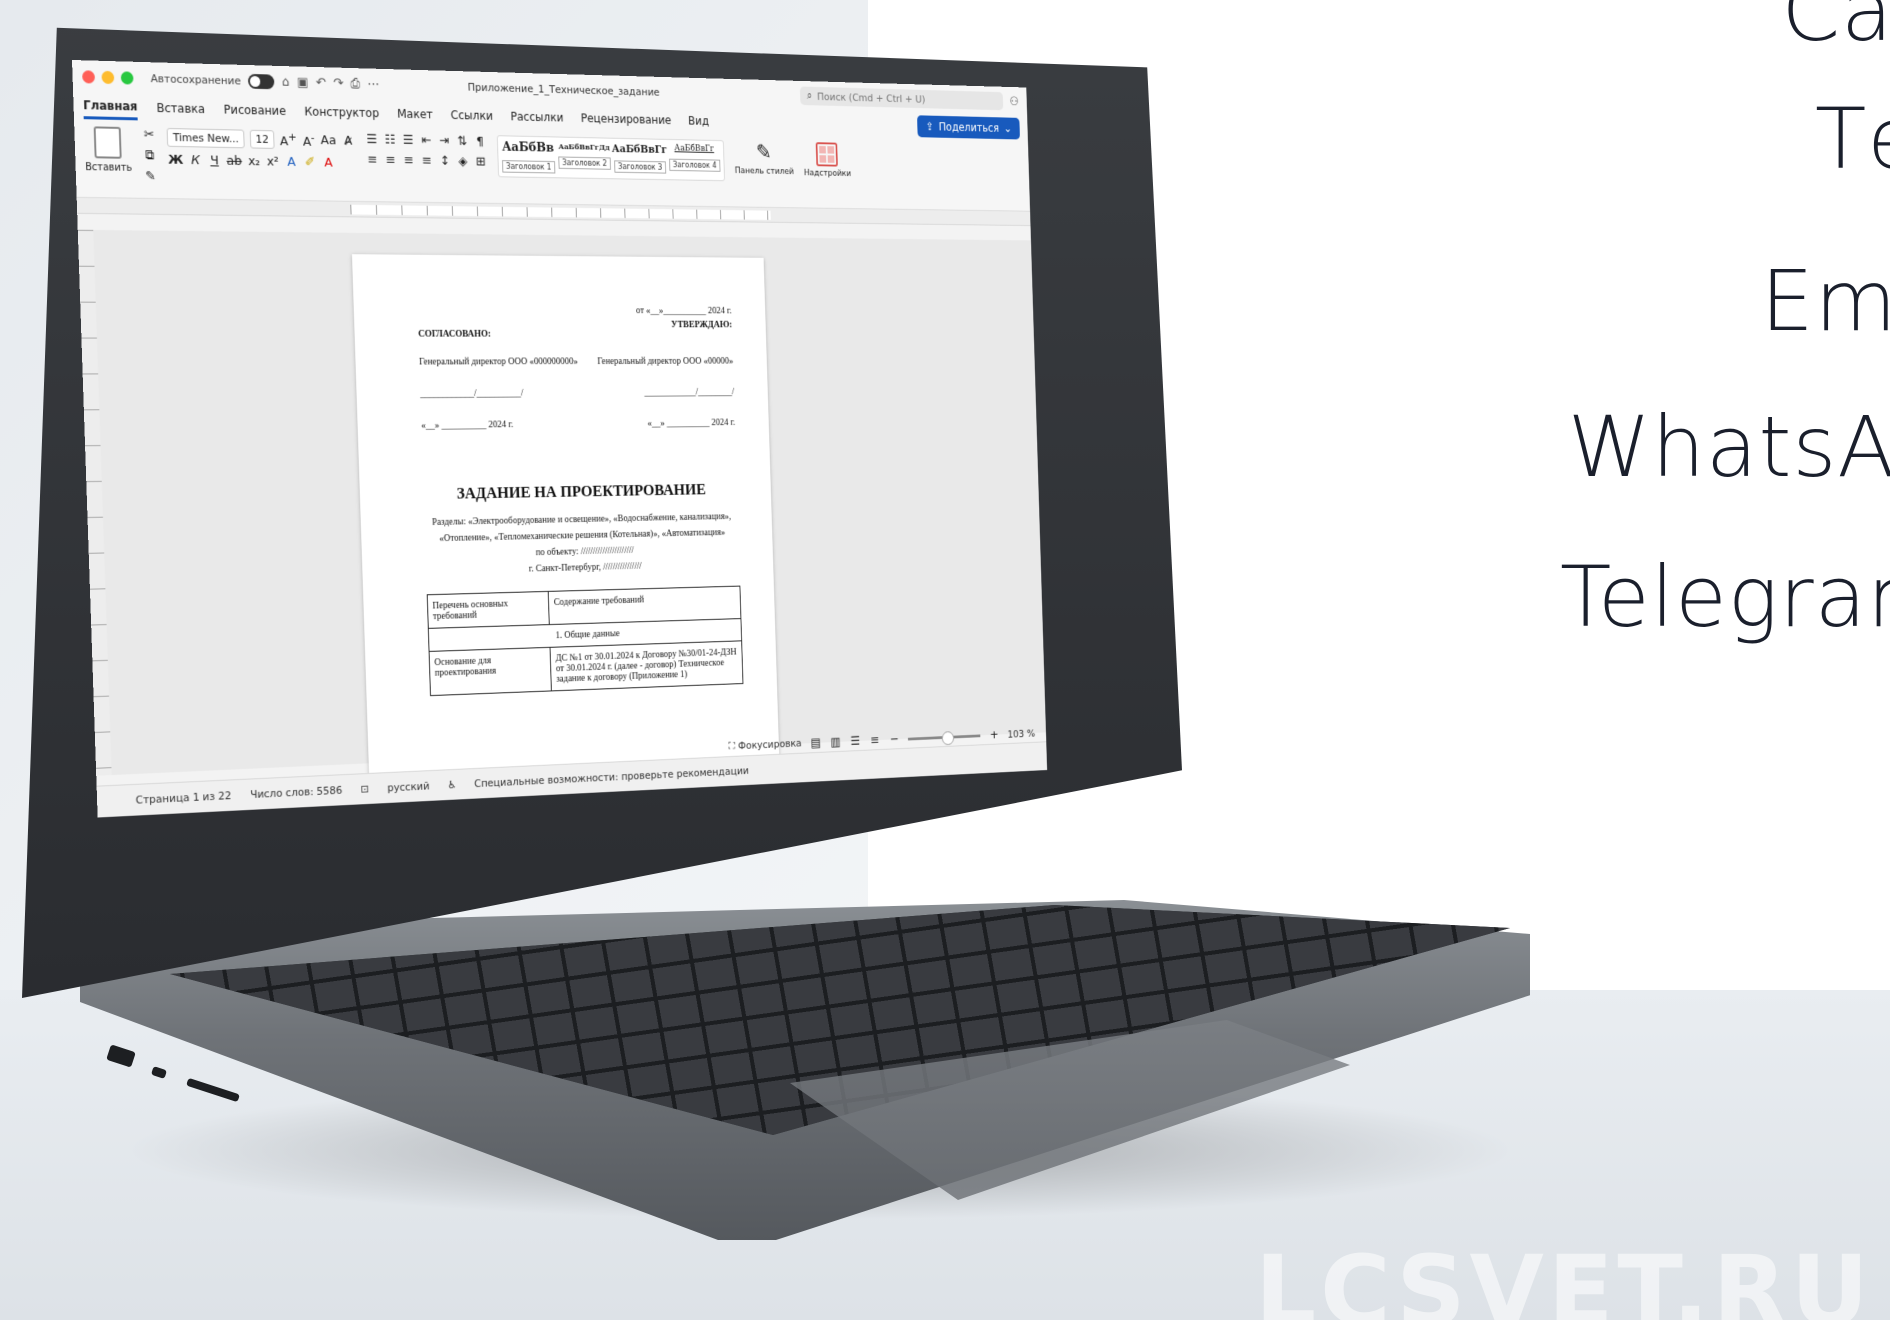  Describe the element at coordinates (328, 163) in the screenshot. I see `font-color-icon: A` at that location.